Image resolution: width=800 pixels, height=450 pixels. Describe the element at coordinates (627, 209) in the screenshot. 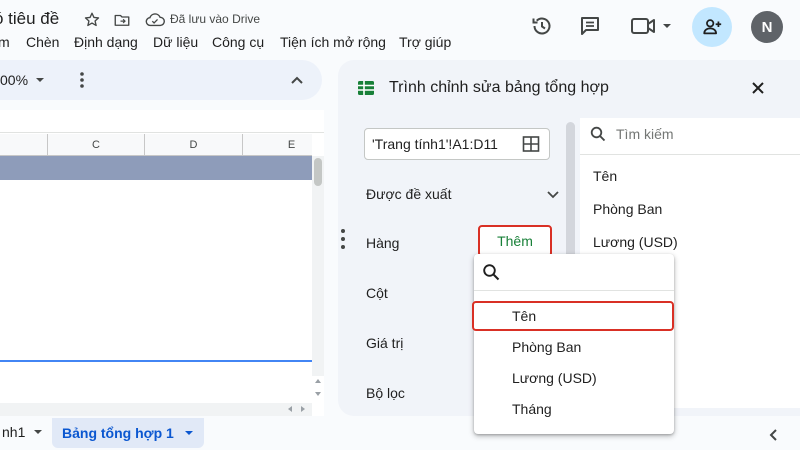

I see `field-item: Phòng Ban` at that location.